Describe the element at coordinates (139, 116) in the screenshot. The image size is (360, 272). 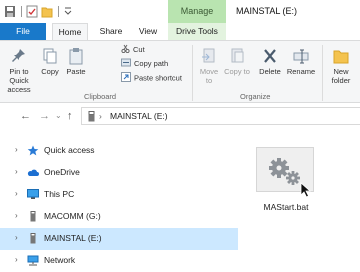
I see `breadcrumb-location: MAINSTAL (E:)` at that location.